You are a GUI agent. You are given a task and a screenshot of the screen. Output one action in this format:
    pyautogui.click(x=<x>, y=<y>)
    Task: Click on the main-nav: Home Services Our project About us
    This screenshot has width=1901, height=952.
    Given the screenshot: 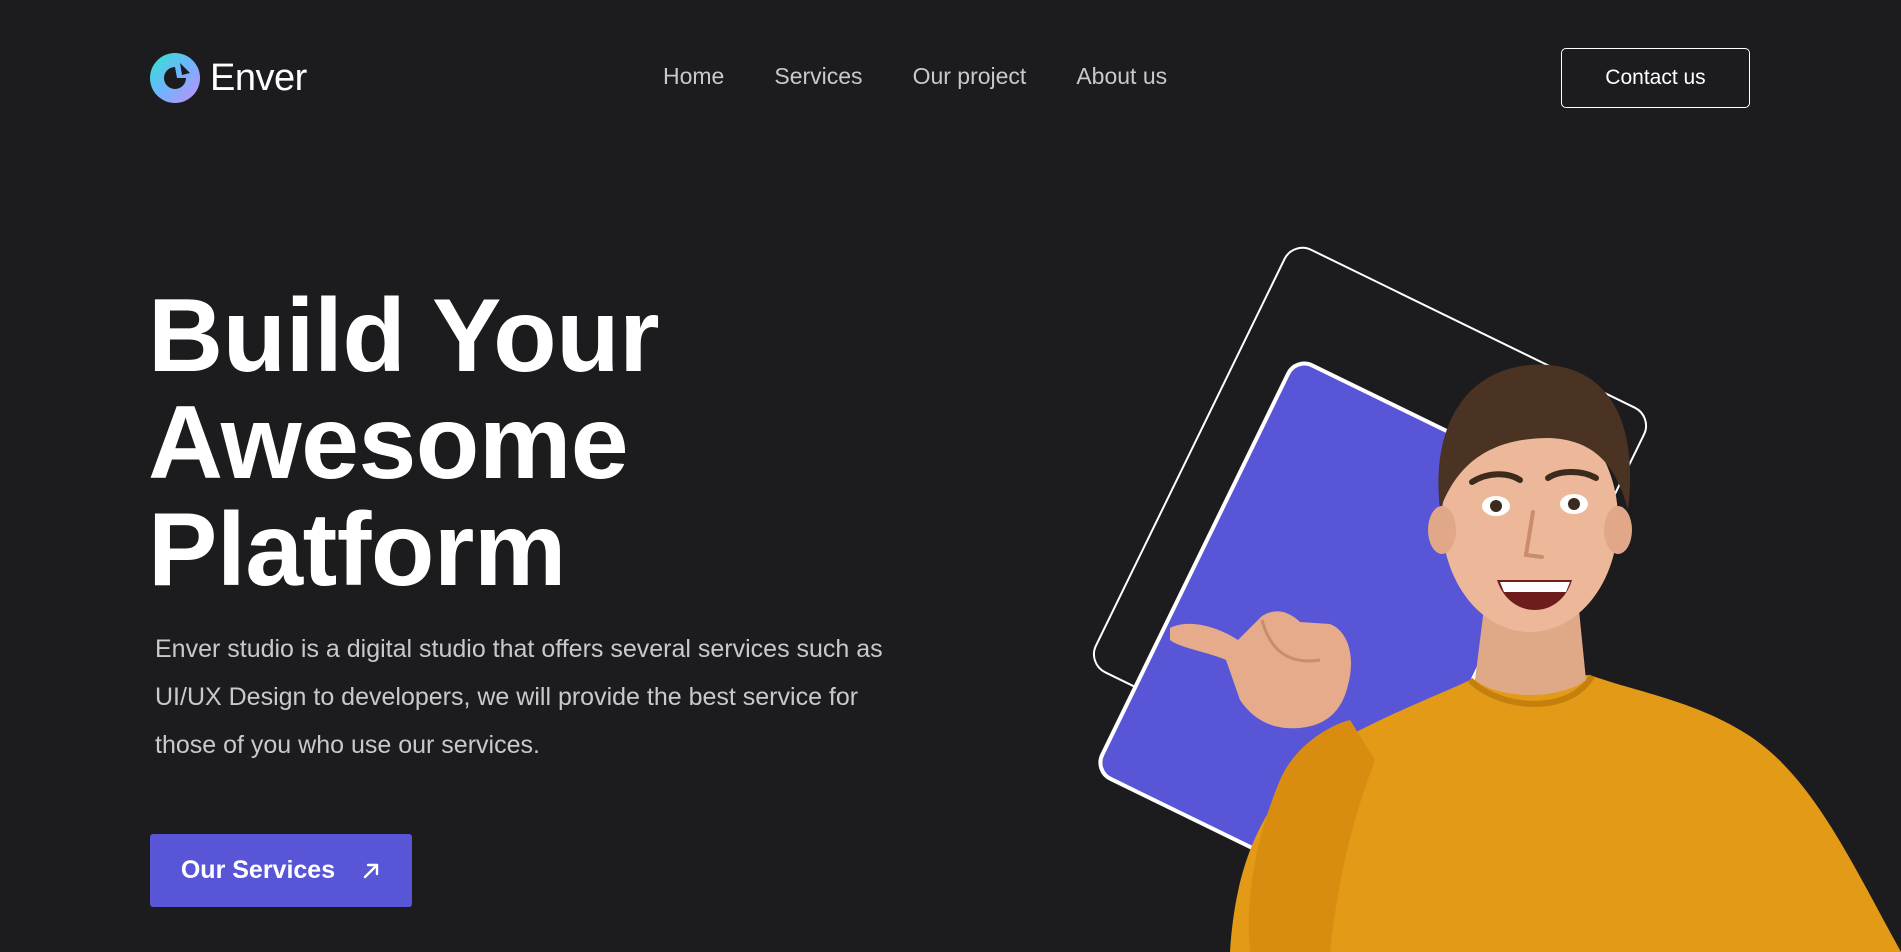 What is the action you would take?
    pyautogui.click(x=915, y=76)
    